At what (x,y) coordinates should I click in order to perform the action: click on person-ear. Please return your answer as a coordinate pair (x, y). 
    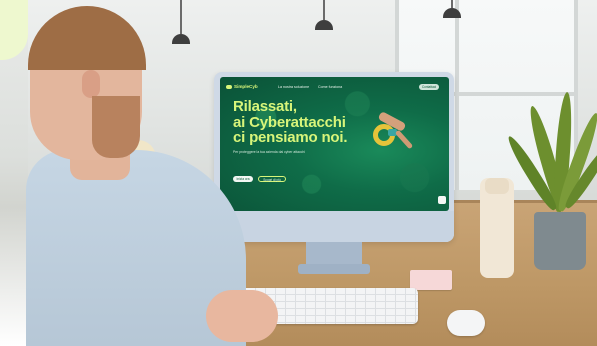
    Looking at the image, I should click on (91, 84).